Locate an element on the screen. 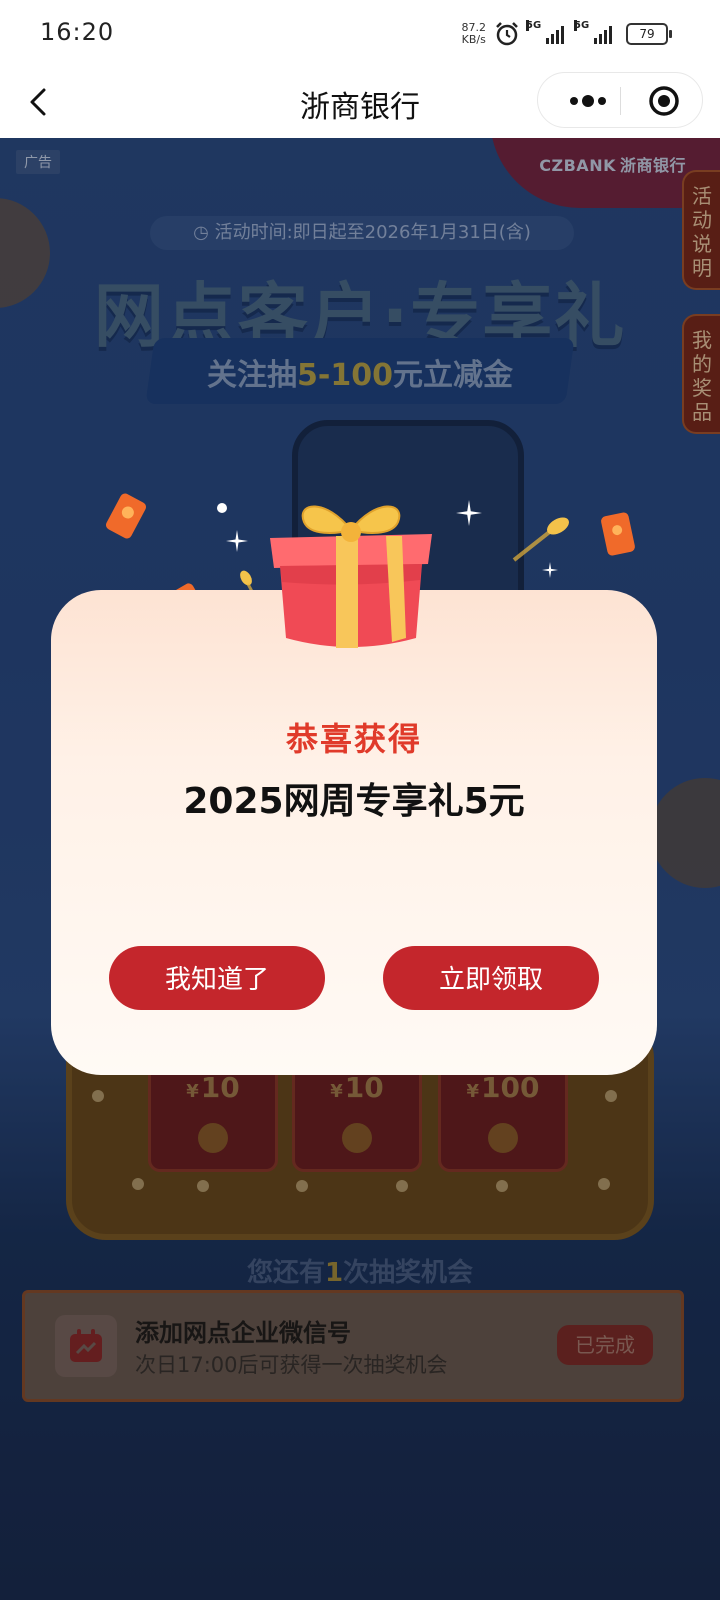 Image resolution: width=720 pixels, height=1600 pixels. gift-box-icon is located at coordinates (351, 576).